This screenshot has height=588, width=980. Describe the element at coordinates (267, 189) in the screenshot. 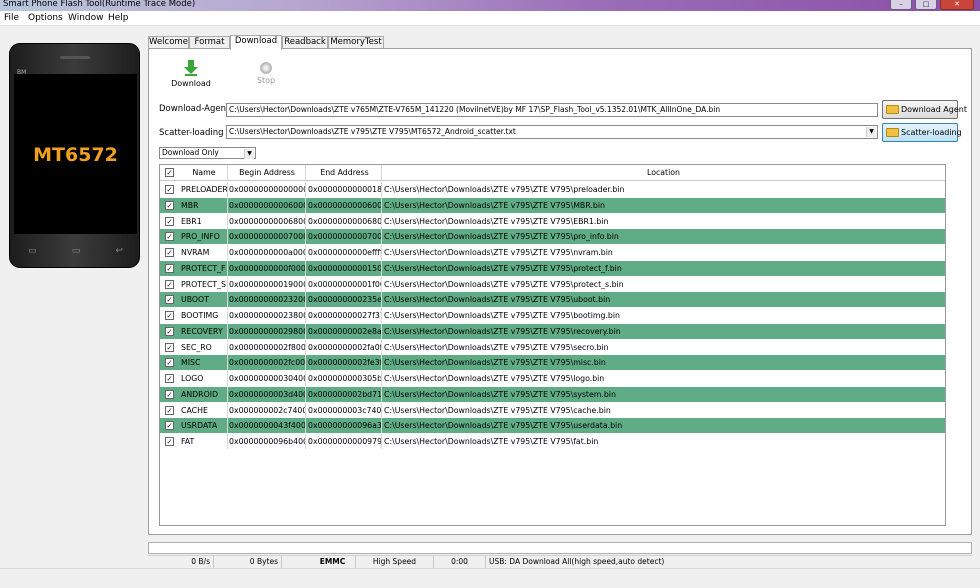

I see `begin-address: 0x0000000000000000` at that location.